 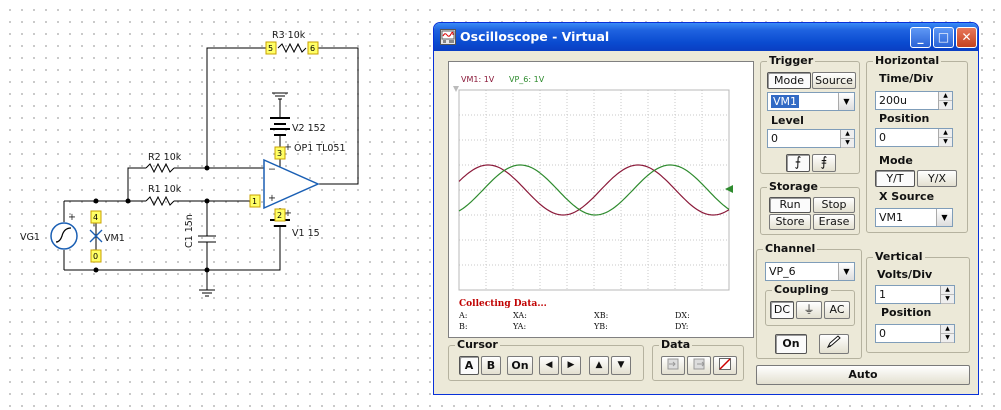 I want to click on readout-xb: XB:, so click(x=601, y=315).